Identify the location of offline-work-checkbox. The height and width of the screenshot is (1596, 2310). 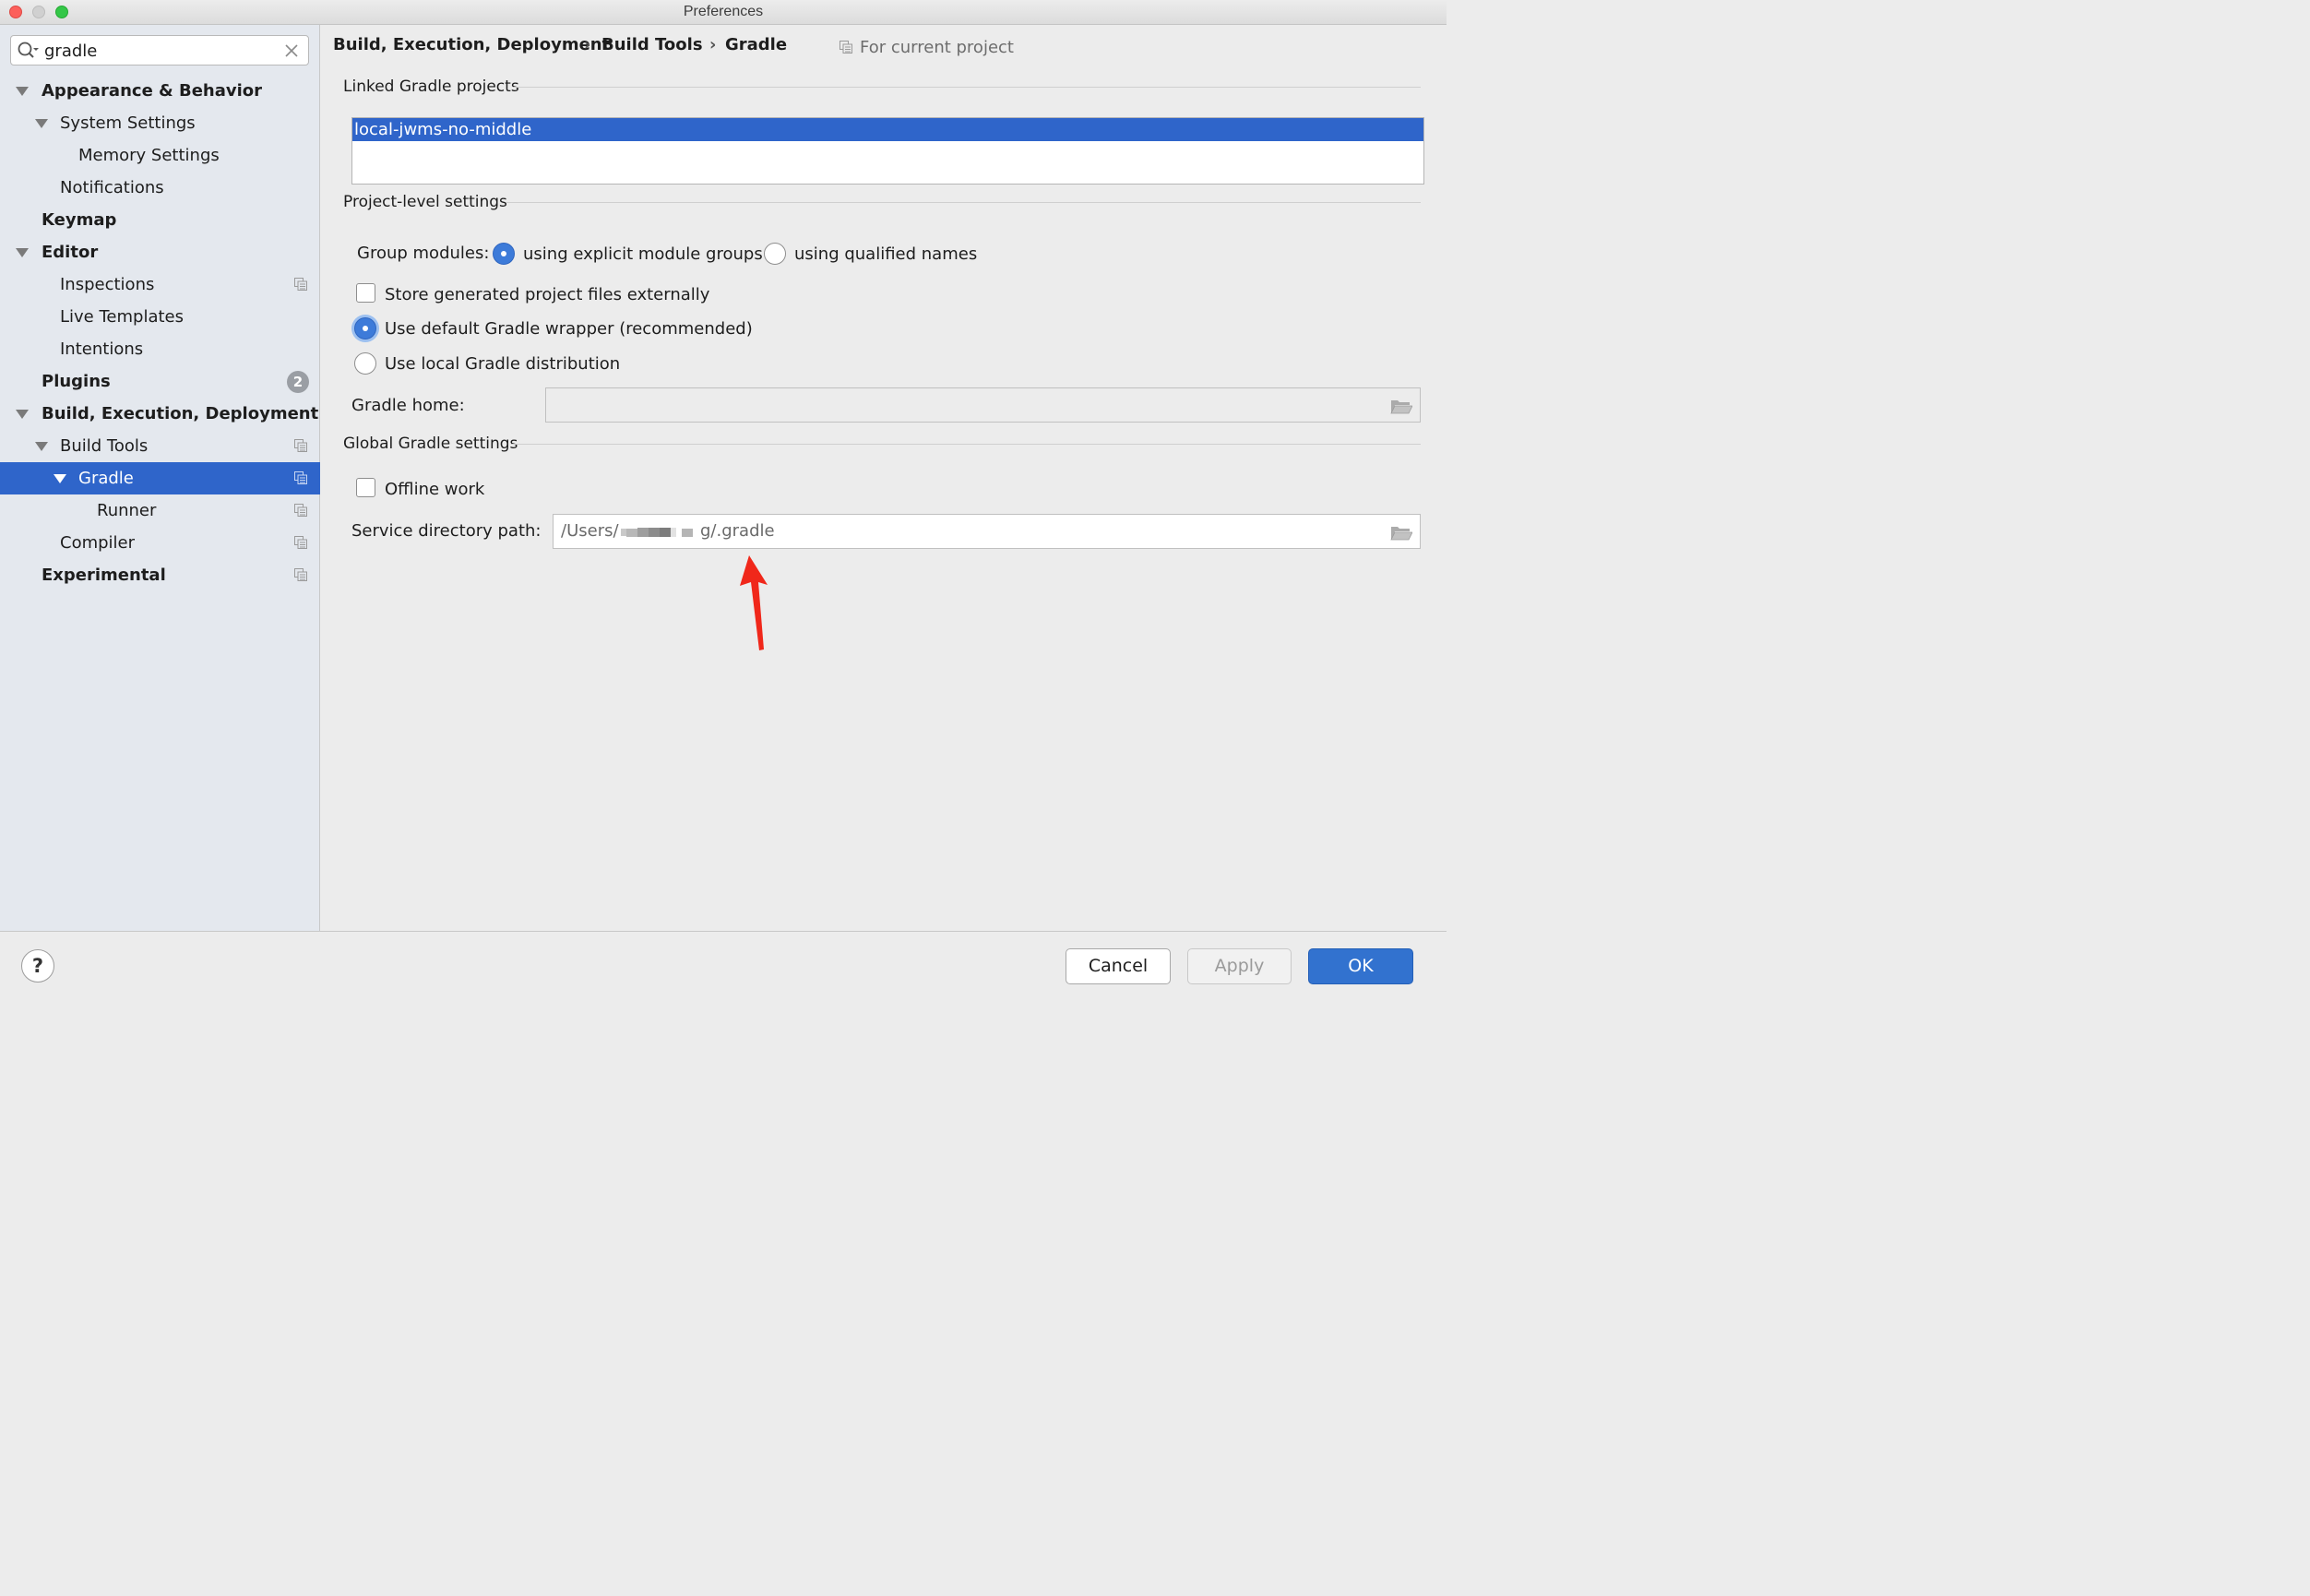
(366, 487).